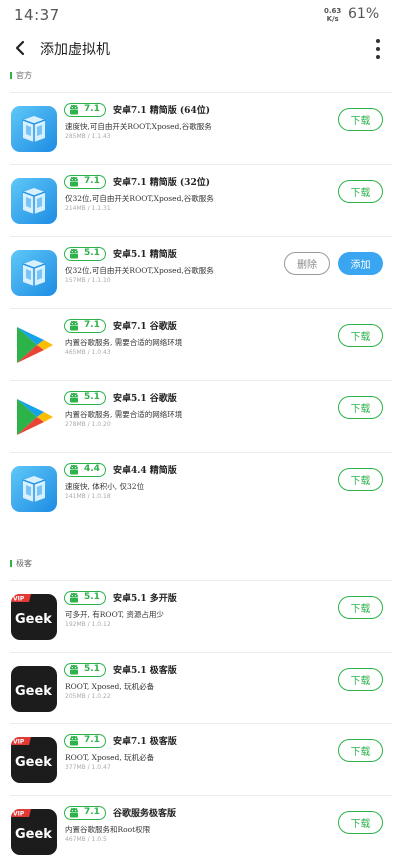 The height and width of the screenshot is (867, 405). What do you see at coordinates (86, 839) in the screenshot?
I see `item-size-version: 467MB / 1.0.5` at bounding box center [86, 839].